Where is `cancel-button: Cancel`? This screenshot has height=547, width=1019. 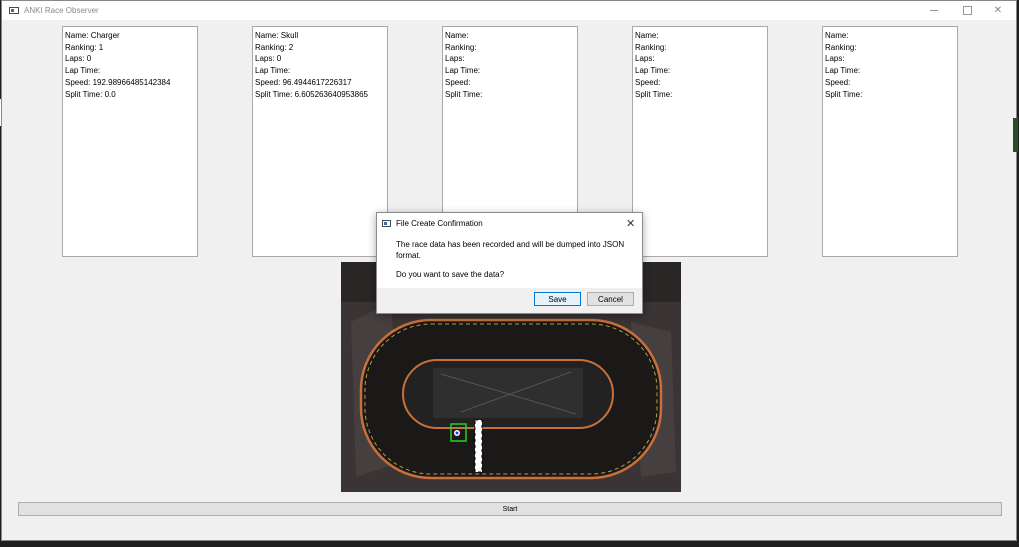 cancel-button: Cancel is located at coordinates (610, 299).